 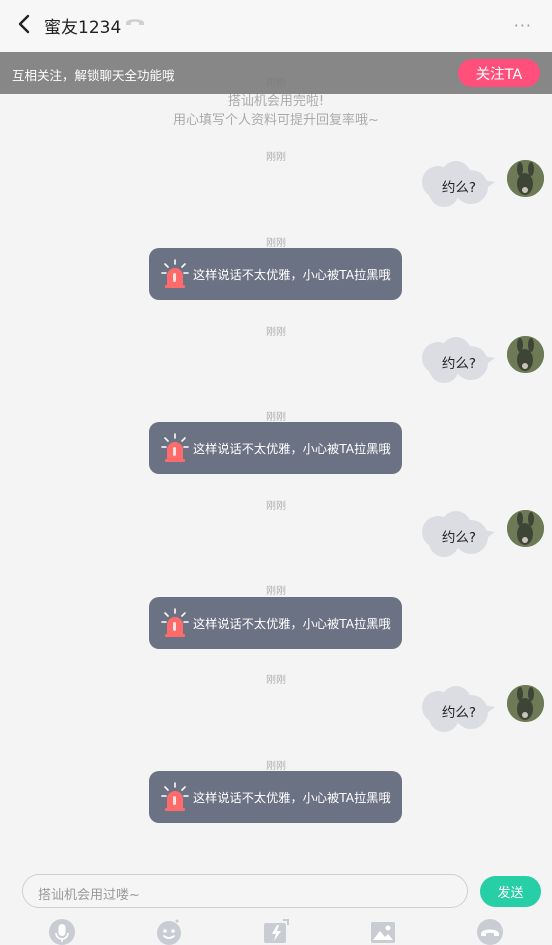 I want to click on composer-bar: 搭讪机会用过喽~ 发送, so click(x=276, y=905).